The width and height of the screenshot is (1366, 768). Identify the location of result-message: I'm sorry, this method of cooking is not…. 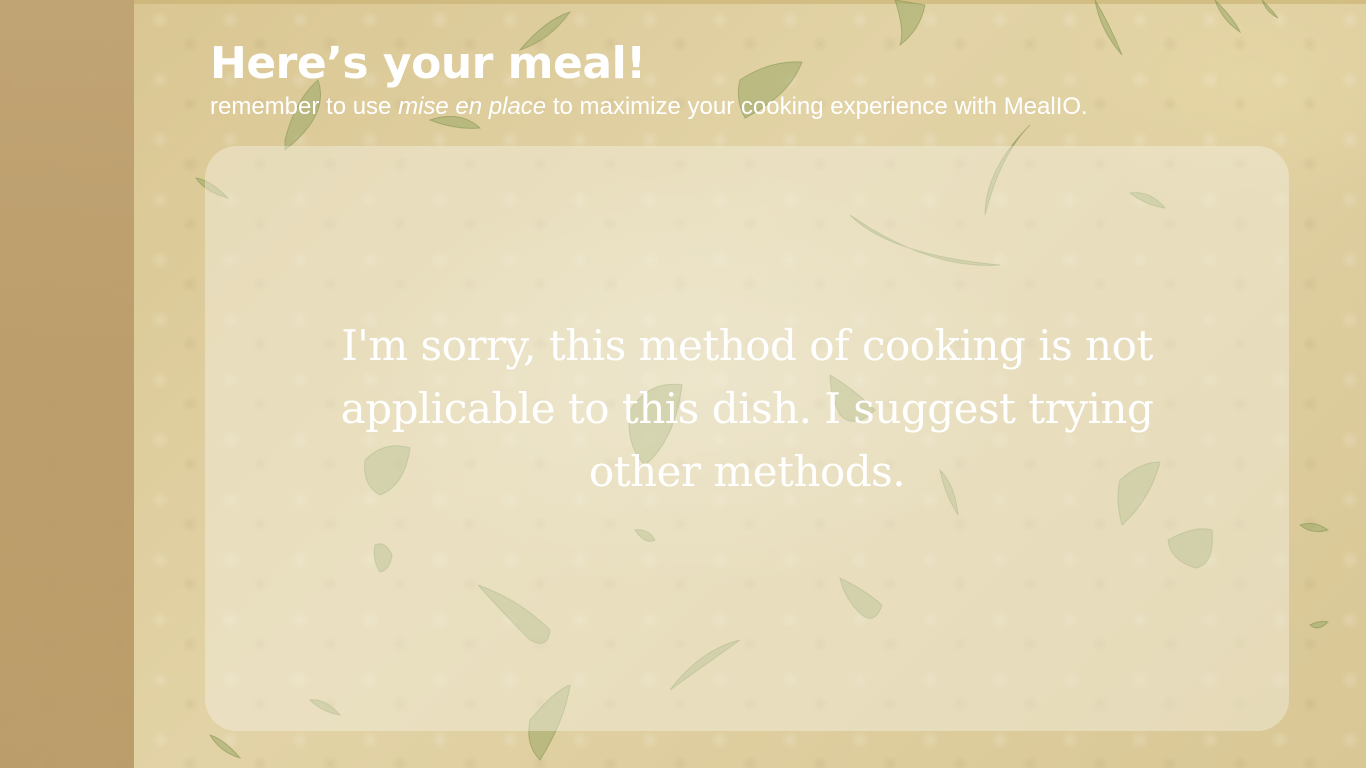
(747, 408).